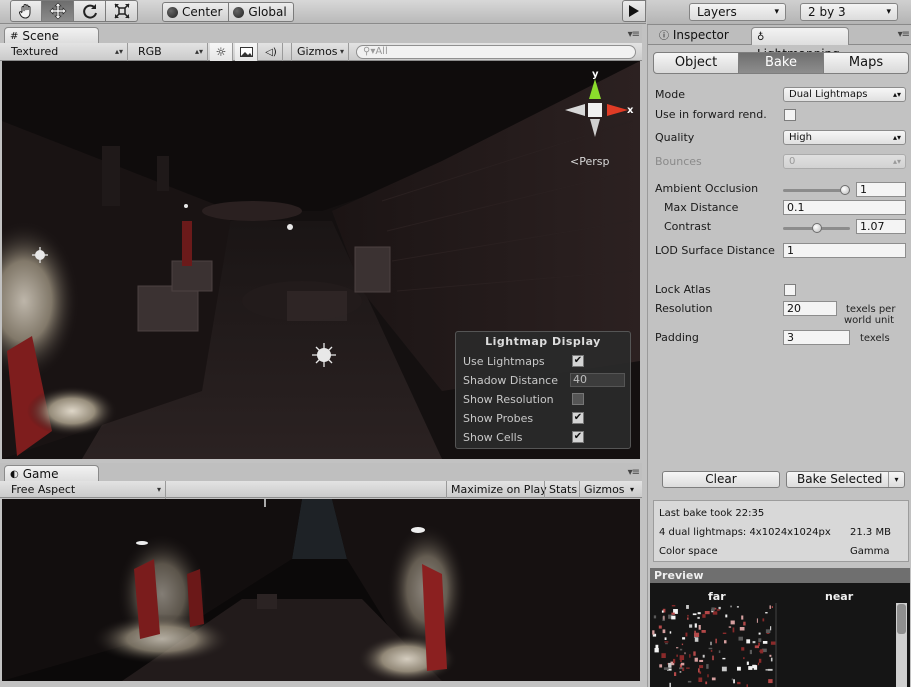 This screenshot has height=687, width=911. Describe the element at coordinates (122, 11) in the screenshot. I see `scale-tool-button` at that location.